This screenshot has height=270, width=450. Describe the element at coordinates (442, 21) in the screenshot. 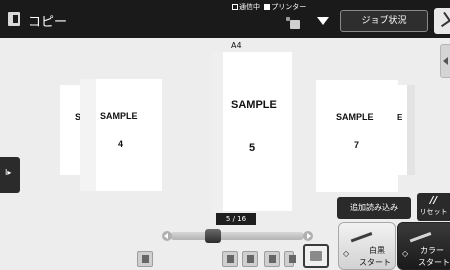

I see `settings-icon` at that location.